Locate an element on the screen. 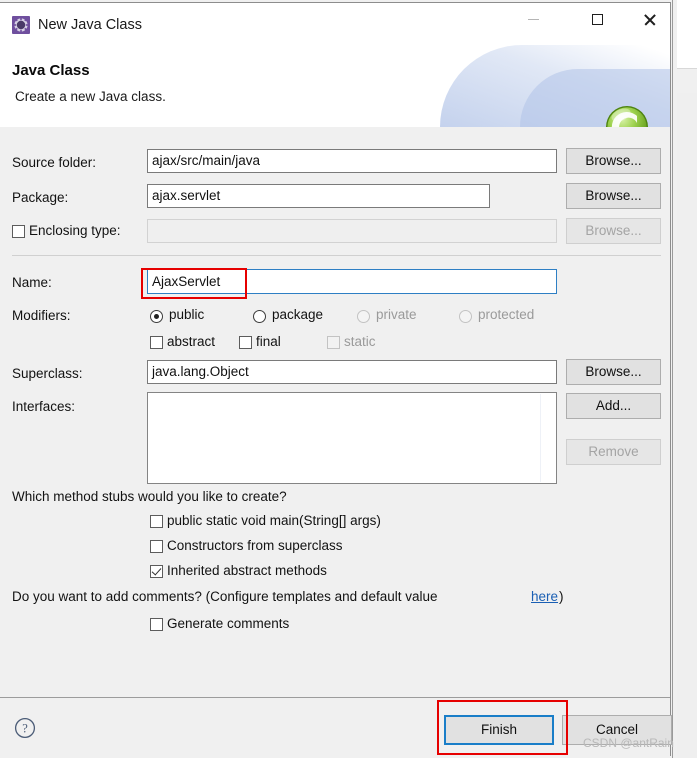 This screenshot has width=697, height=758. watermark: CSDN @antRain is located at coordinates (628, 743).